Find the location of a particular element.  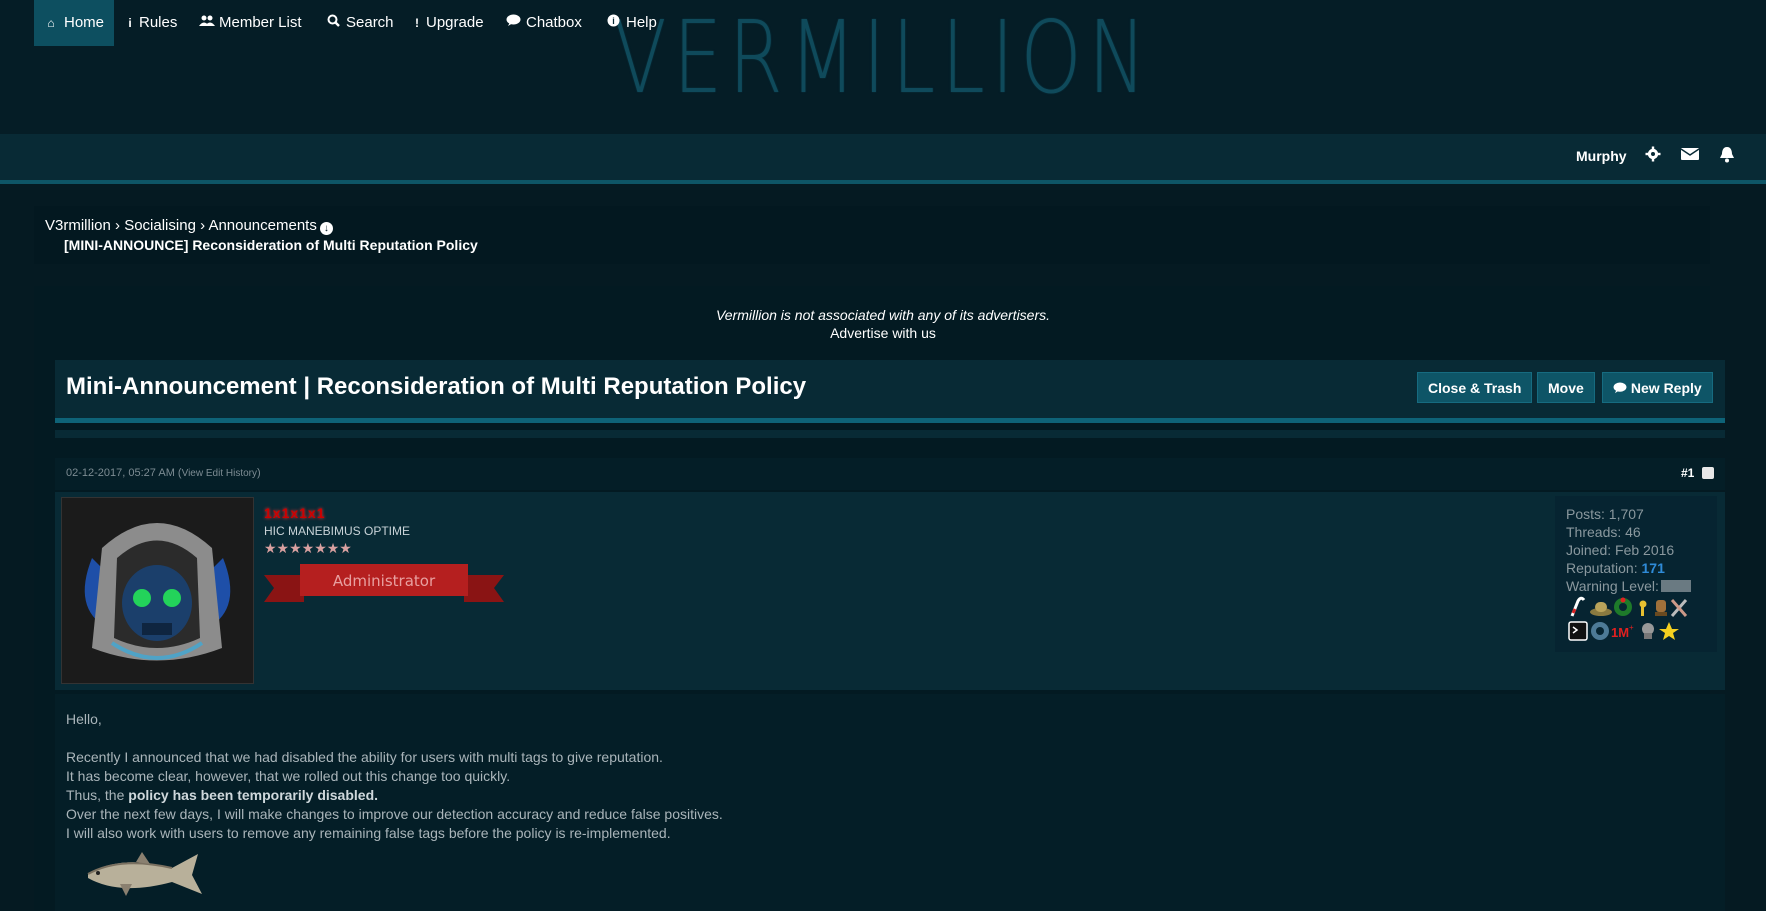

svg-text: i is located at coordinates (613, 21).